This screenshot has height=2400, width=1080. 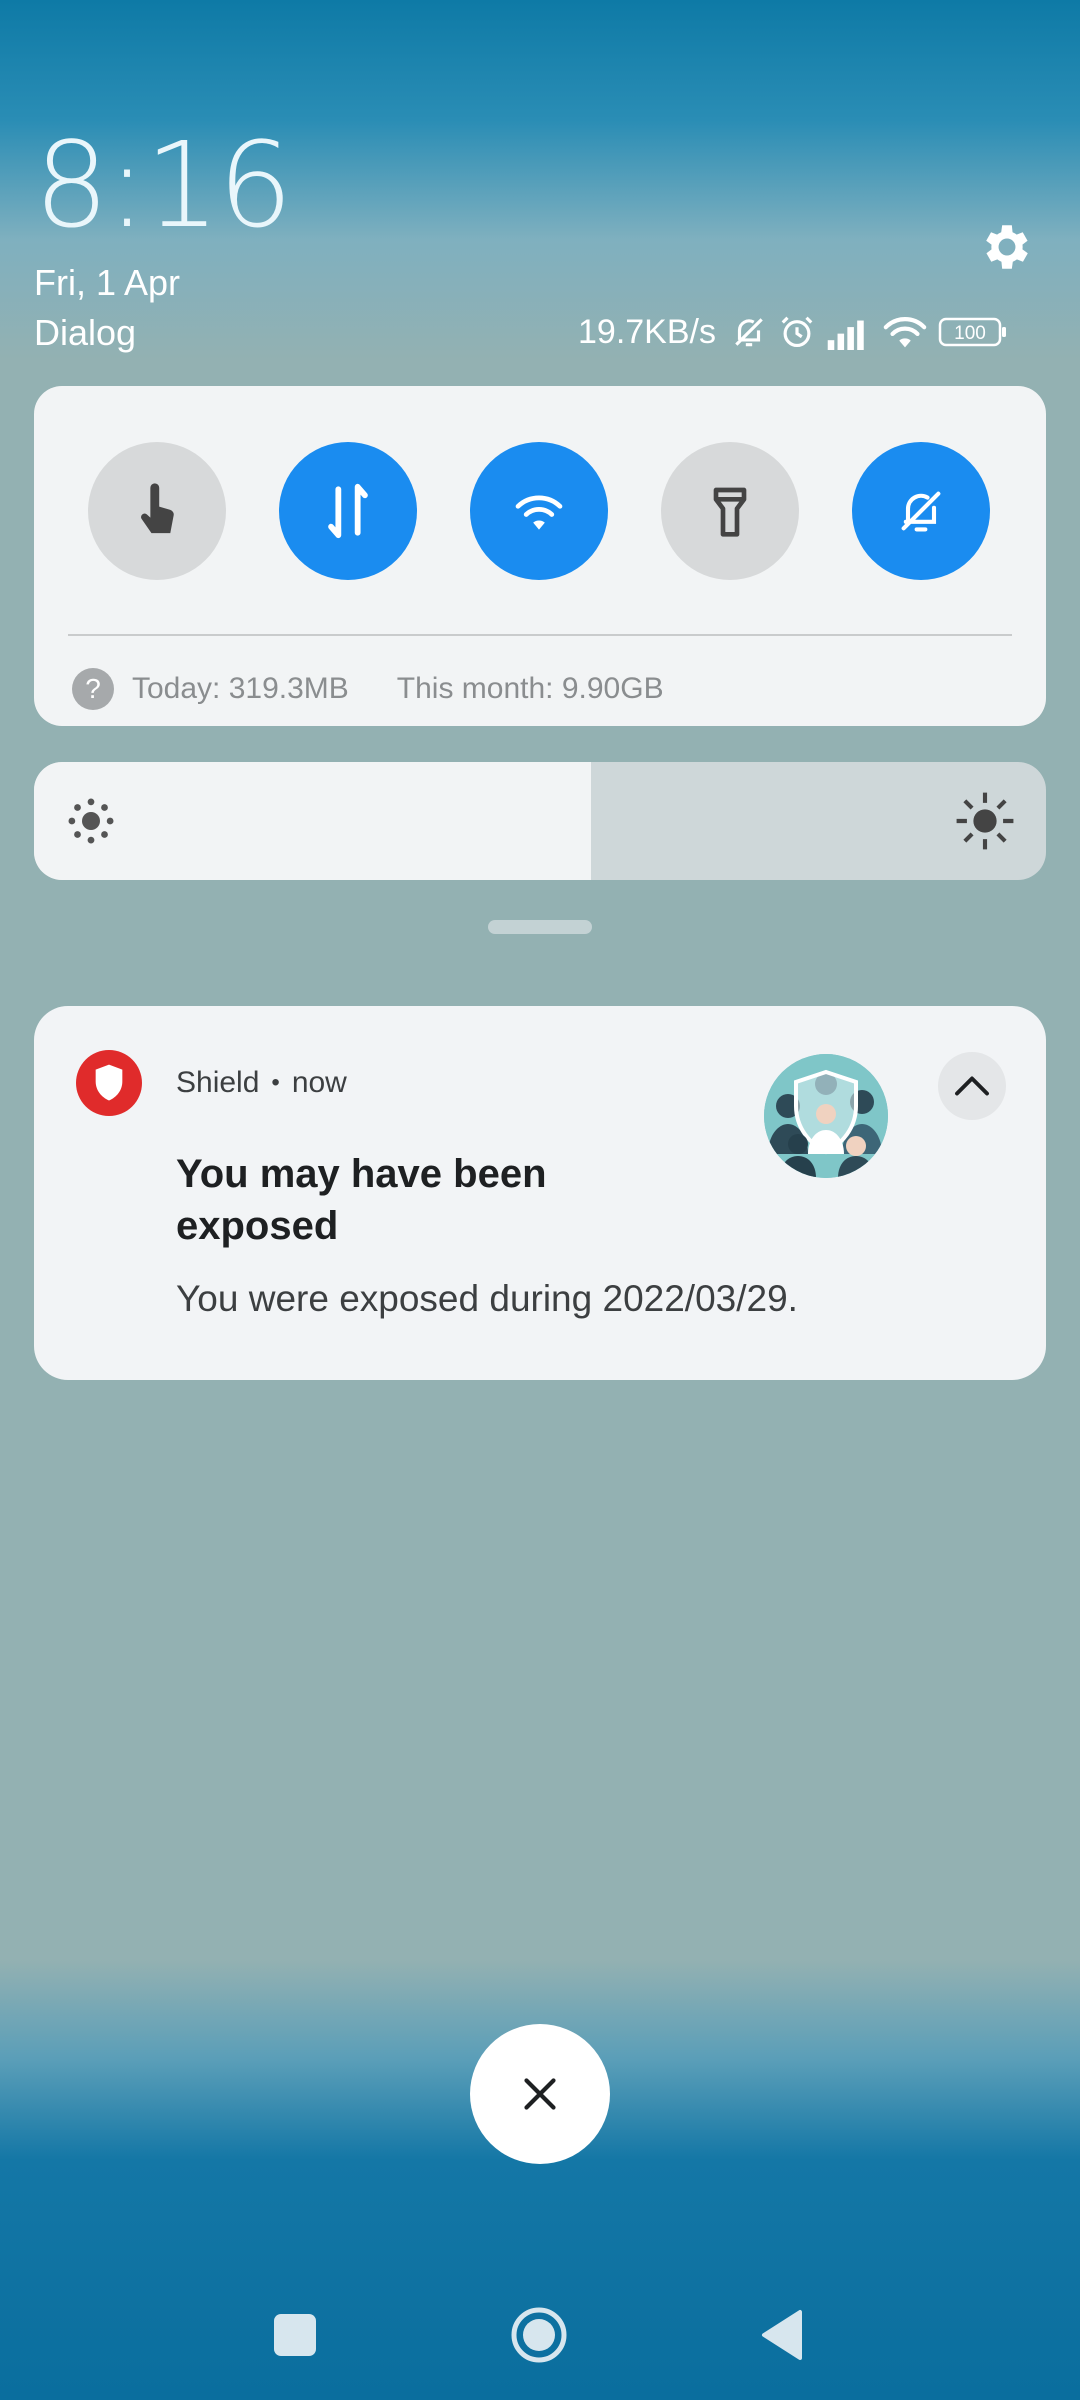 I want to click on people-shield-illustration, so click(x=826, y=1116).